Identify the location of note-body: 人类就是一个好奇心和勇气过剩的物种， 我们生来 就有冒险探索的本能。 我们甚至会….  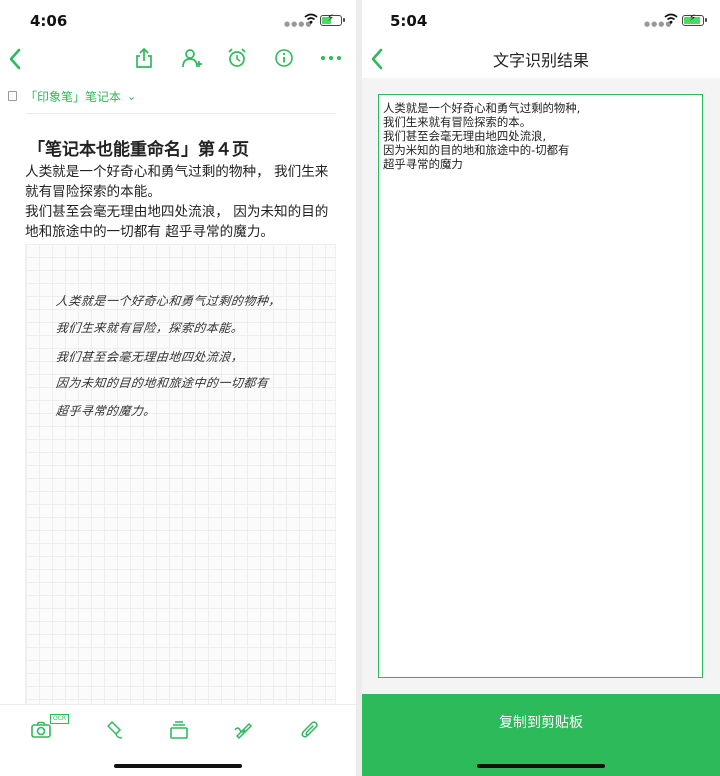
(183, 202).